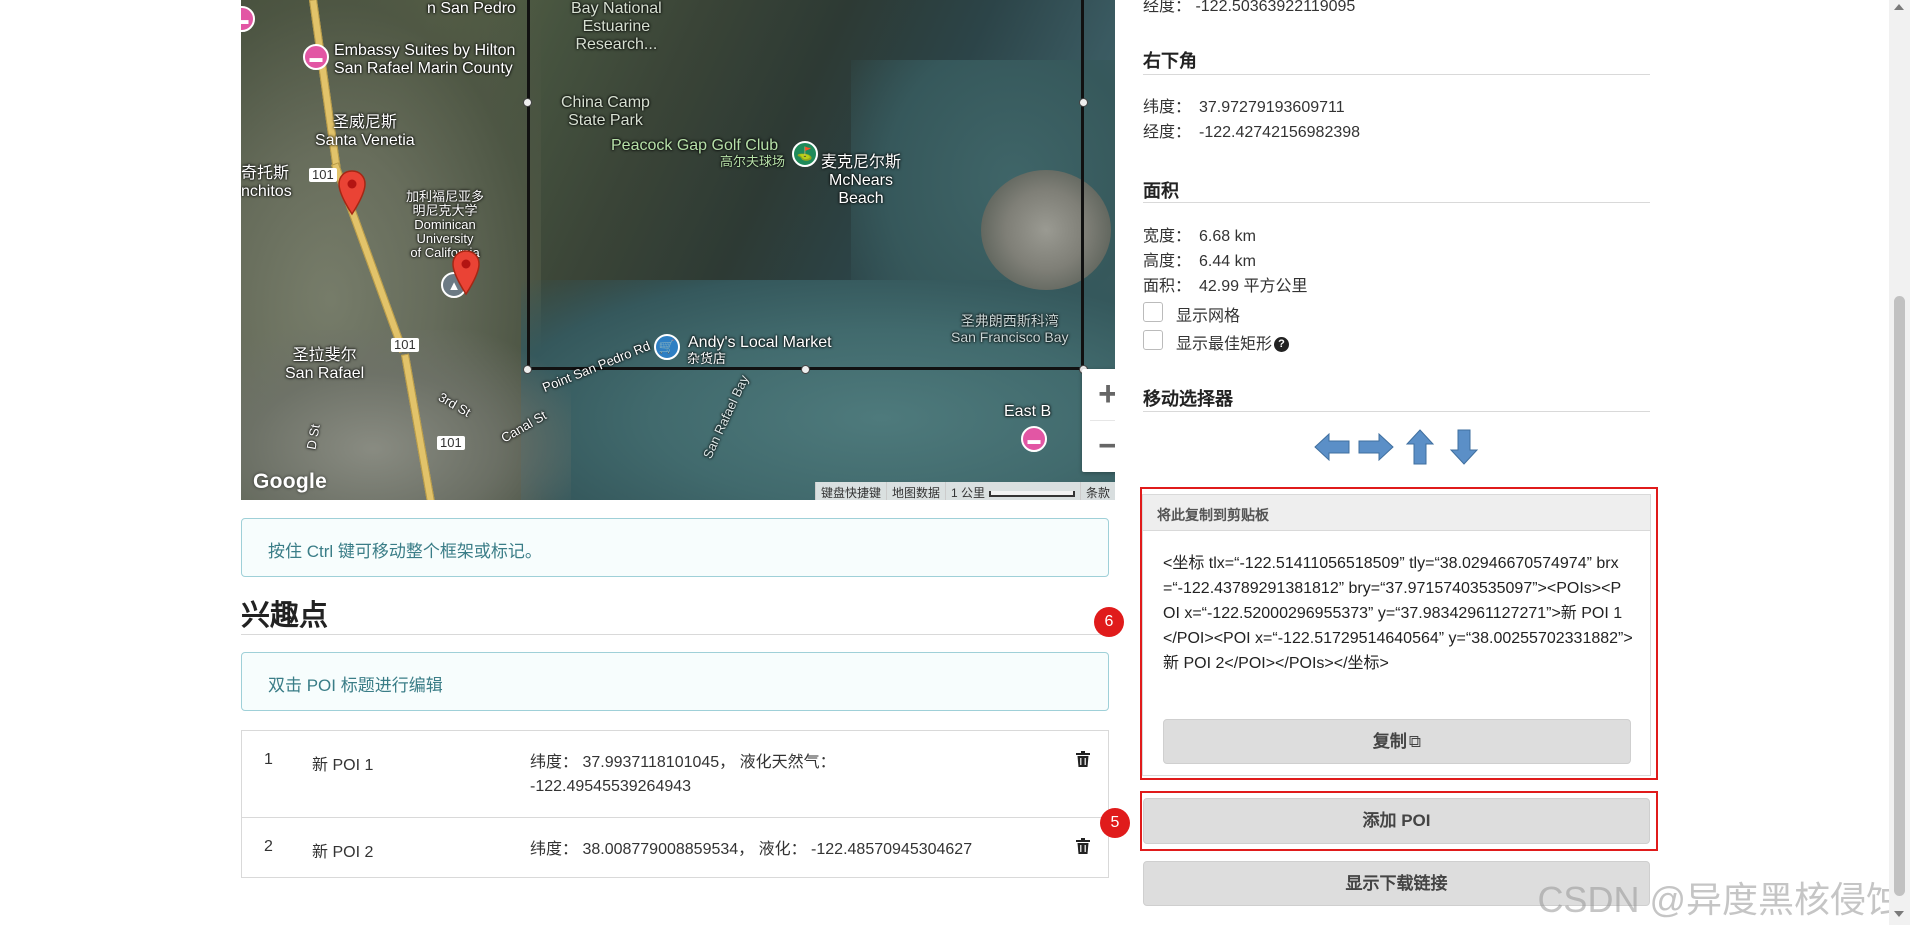  What do you see at coordinates (1028, 411) in the screenshot?
I see `map-label-east-b: East B` at bounding box center [1028, 411].